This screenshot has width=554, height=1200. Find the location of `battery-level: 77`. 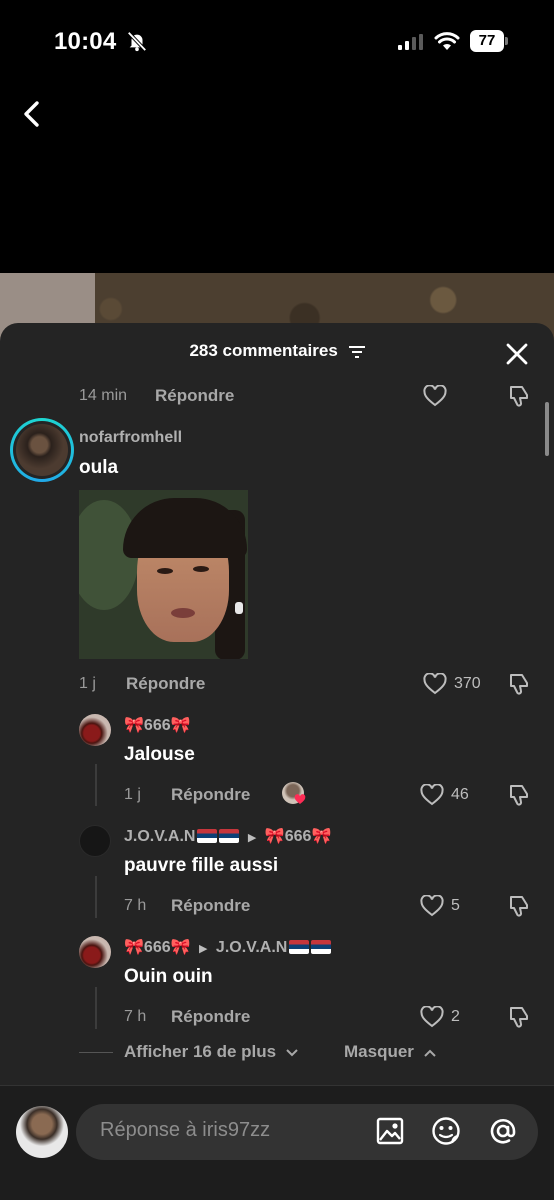

battery-level: 77 is located at coordinates (487, 41).